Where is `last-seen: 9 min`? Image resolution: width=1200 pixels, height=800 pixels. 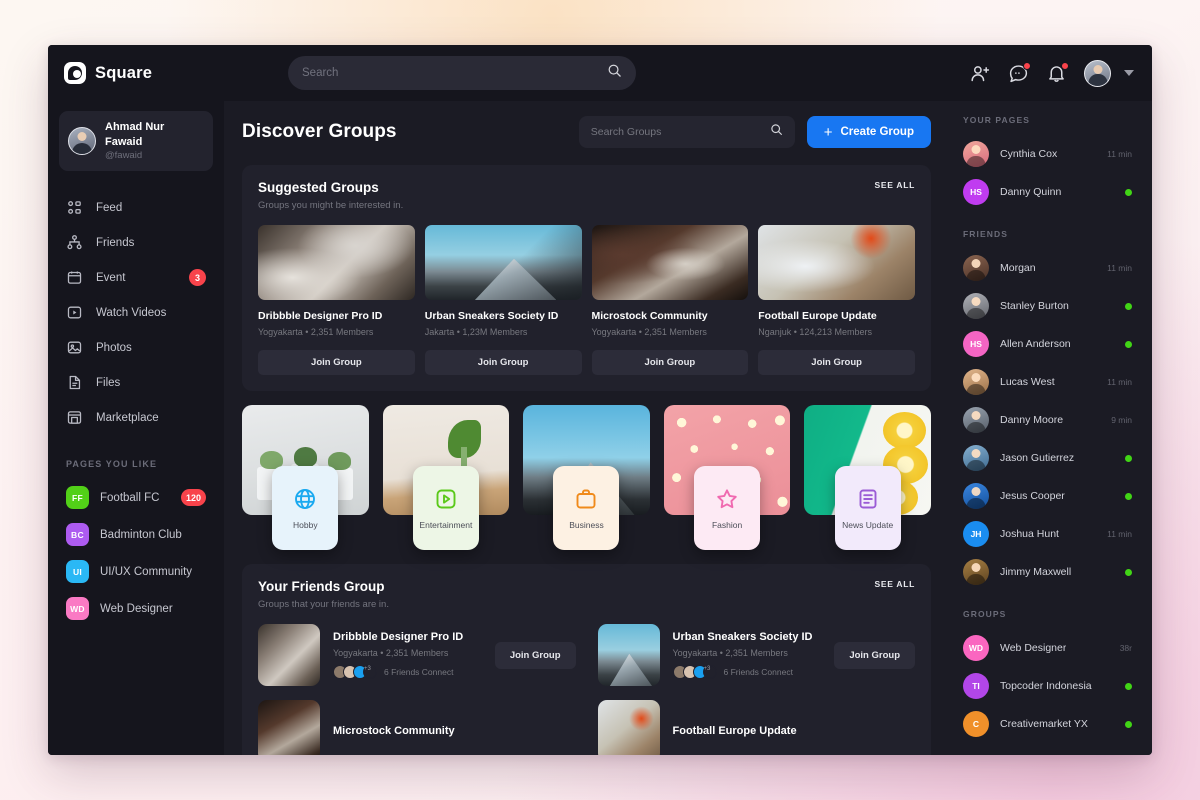 last-seen: 9 min is located at coordinates (1121, 420).